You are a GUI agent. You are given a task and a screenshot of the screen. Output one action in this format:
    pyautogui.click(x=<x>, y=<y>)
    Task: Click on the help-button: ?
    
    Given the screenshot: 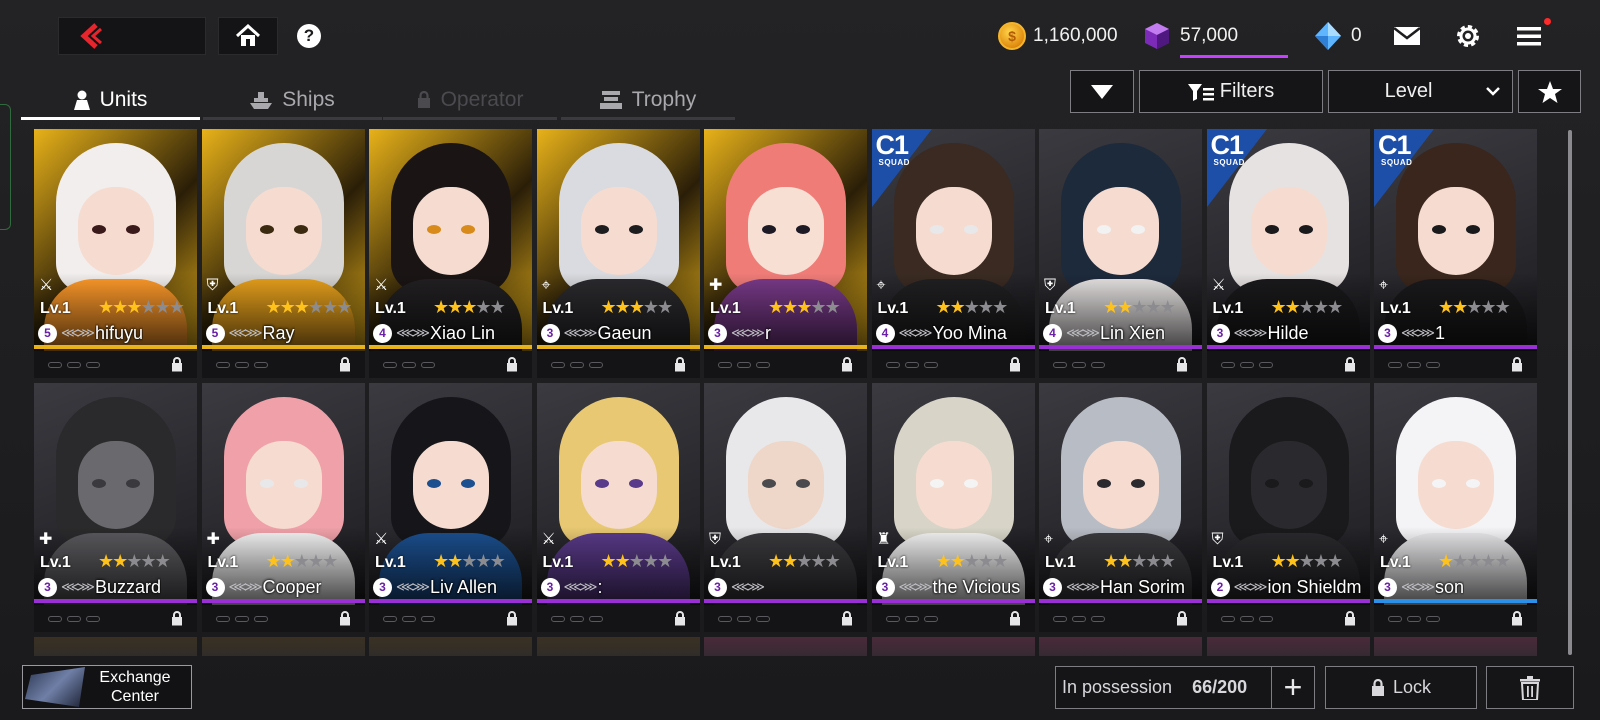 What is the action you would take?
    pyautogui.click(x=309, y=36)
    